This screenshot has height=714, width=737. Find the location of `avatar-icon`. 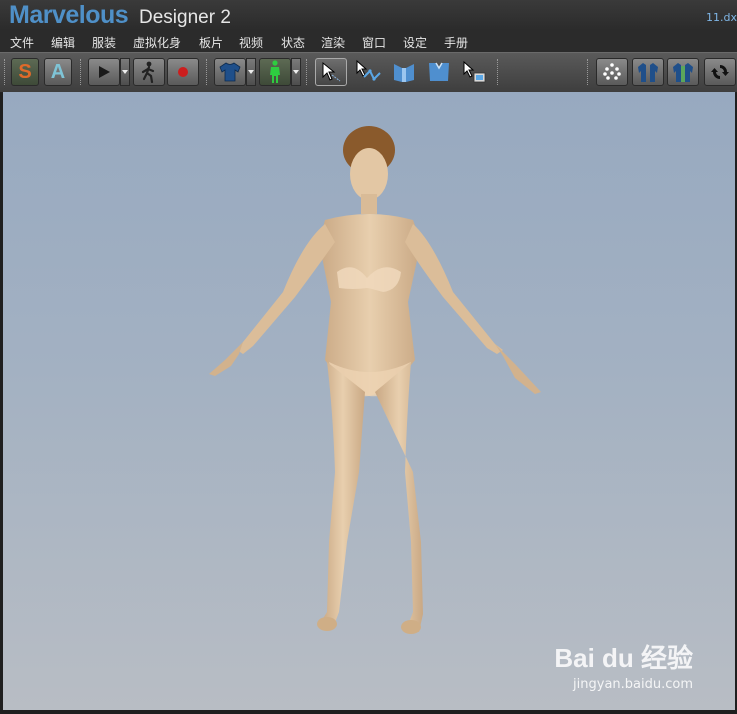

avatar-icon is located at coordinates (275, 71).